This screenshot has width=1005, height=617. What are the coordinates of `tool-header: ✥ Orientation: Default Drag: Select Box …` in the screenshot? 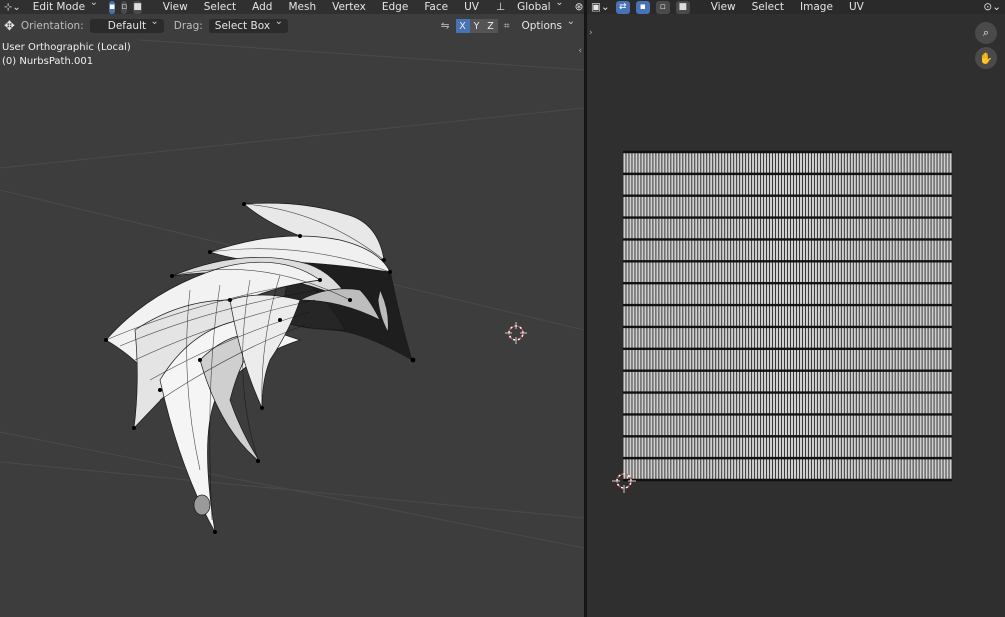 It's located at (292, 26).